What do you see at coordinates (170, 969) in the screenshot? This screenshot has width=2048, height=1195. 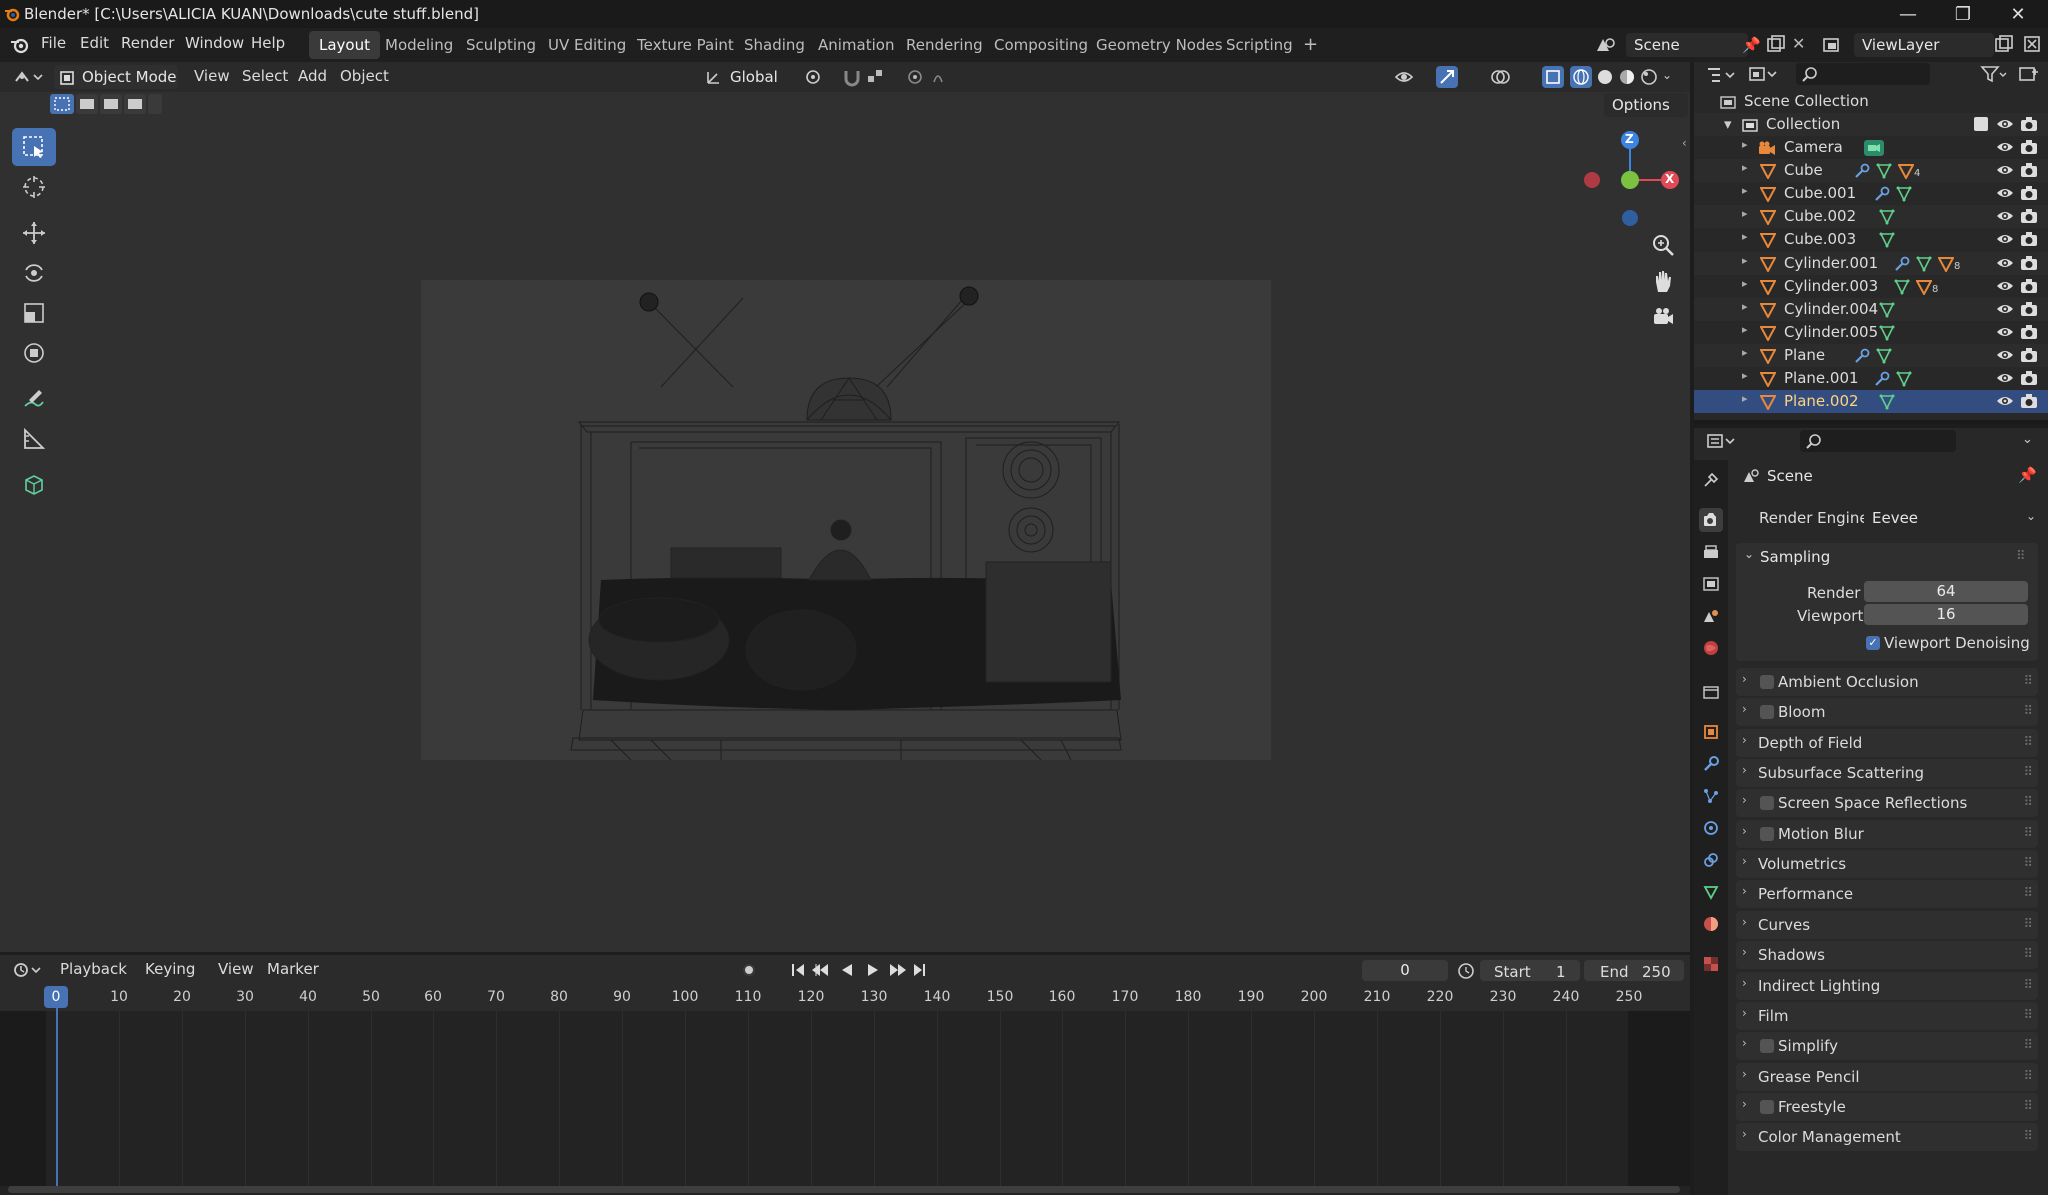 I see `timeline-menu-keying: Keying` at bounding box center [170, 969].